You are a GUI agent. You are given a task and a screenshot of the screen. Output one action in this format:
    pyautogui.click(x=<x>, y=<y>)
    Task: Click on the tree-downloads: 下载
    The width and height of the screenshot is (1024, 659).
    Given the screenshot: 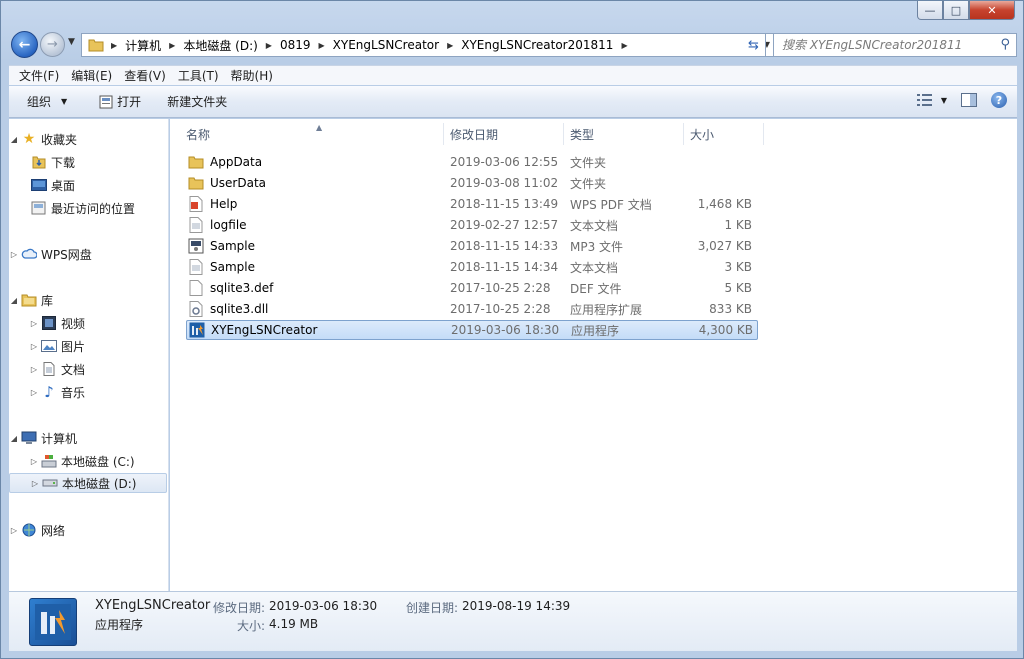 What is the action you would take?
    pyautogui.click(x=88, y=162)
    